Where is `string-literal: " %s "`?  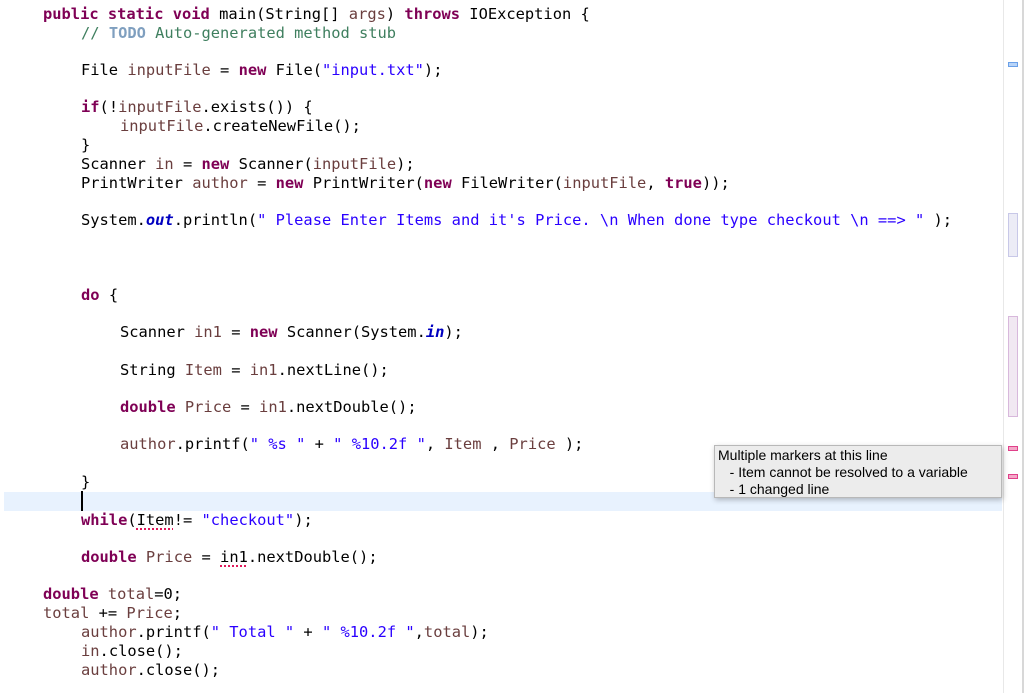 string-literal: " %s " is located at coordinates (277, 444).